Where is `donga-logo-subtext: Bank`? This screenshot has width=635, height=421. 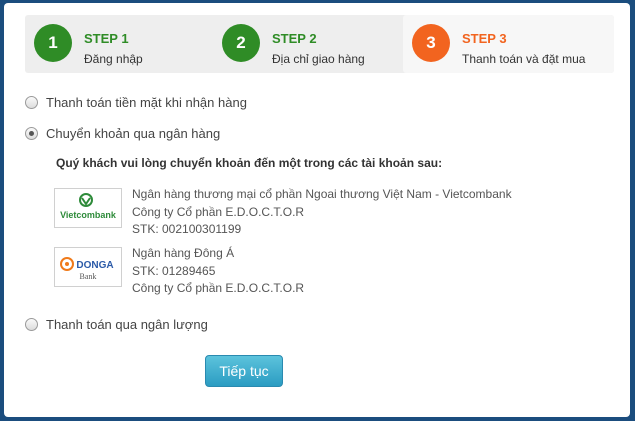
donga-logo-subtext: Bank is located at coordinates (88, 276).